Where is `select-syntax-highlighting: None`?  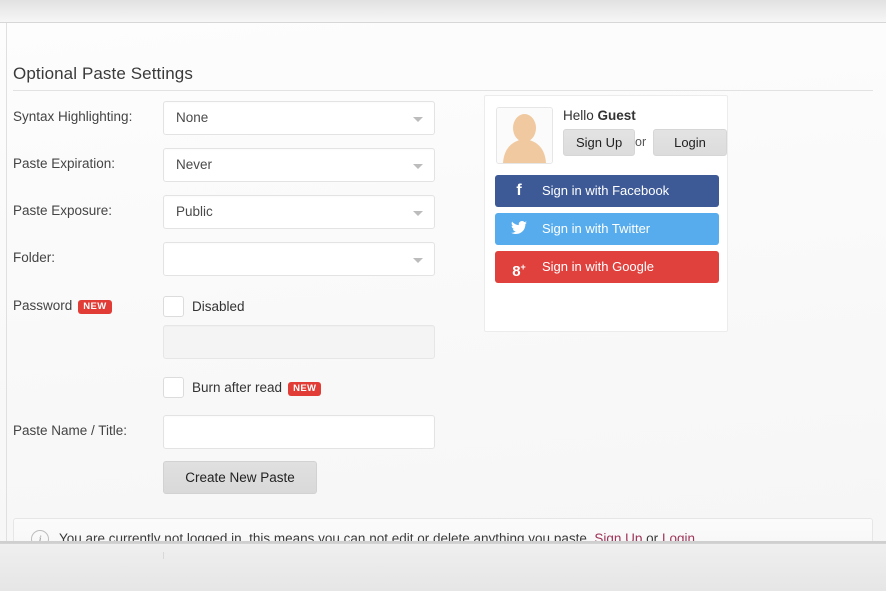 select-syntax-highlighting: None is located at coordinates (299, 118).